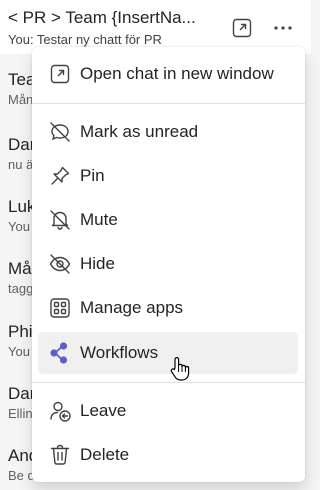 This screenshot has height=490, width=320. Describe the element at coordinates (180, 369) in the screenshot. I see `hand-pointer-cursor-icon` at that location.